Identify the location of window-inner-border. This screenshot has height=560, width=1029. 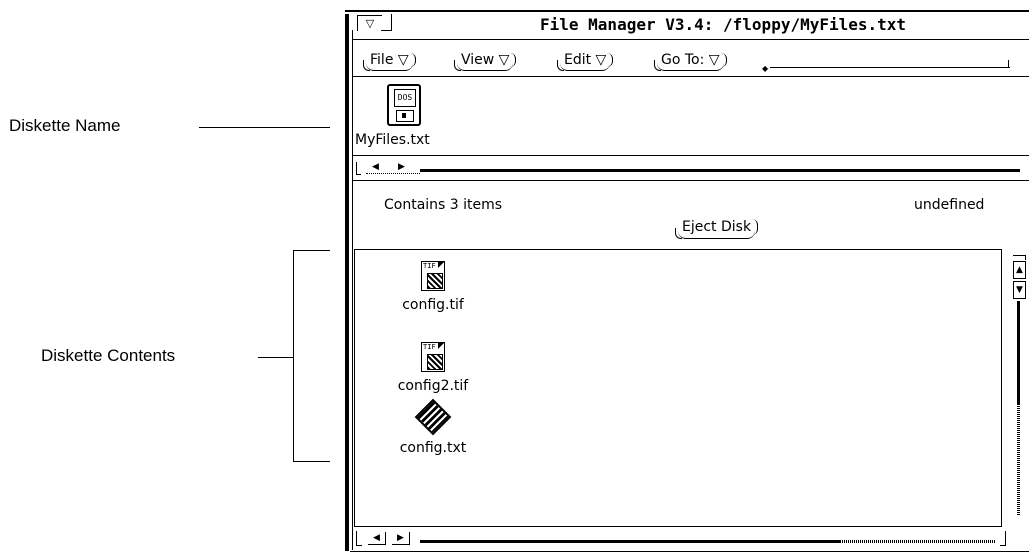
(352, 290).